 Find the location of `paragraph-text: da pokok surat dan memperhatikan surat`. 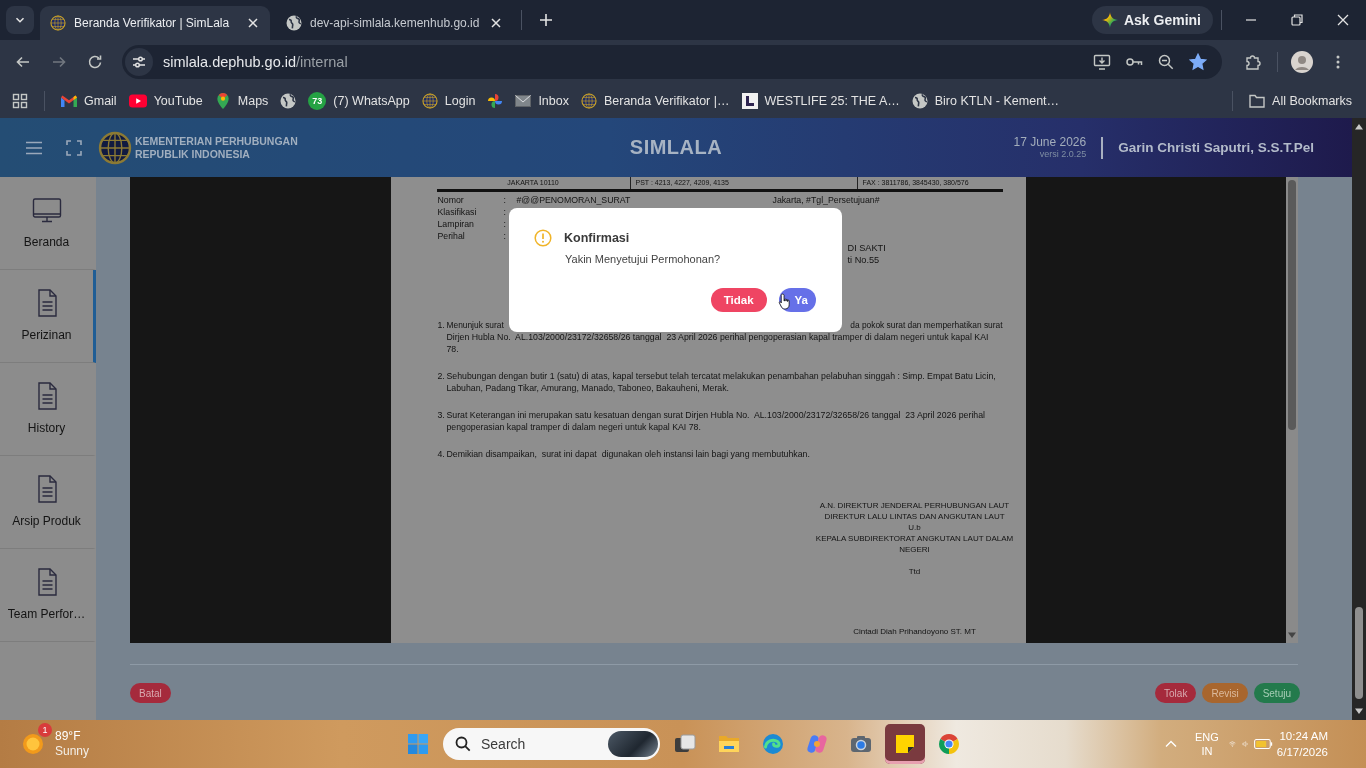

paragraph-text: da pokok surat dan memperhatikan surat is located at coordinates (926, 325).